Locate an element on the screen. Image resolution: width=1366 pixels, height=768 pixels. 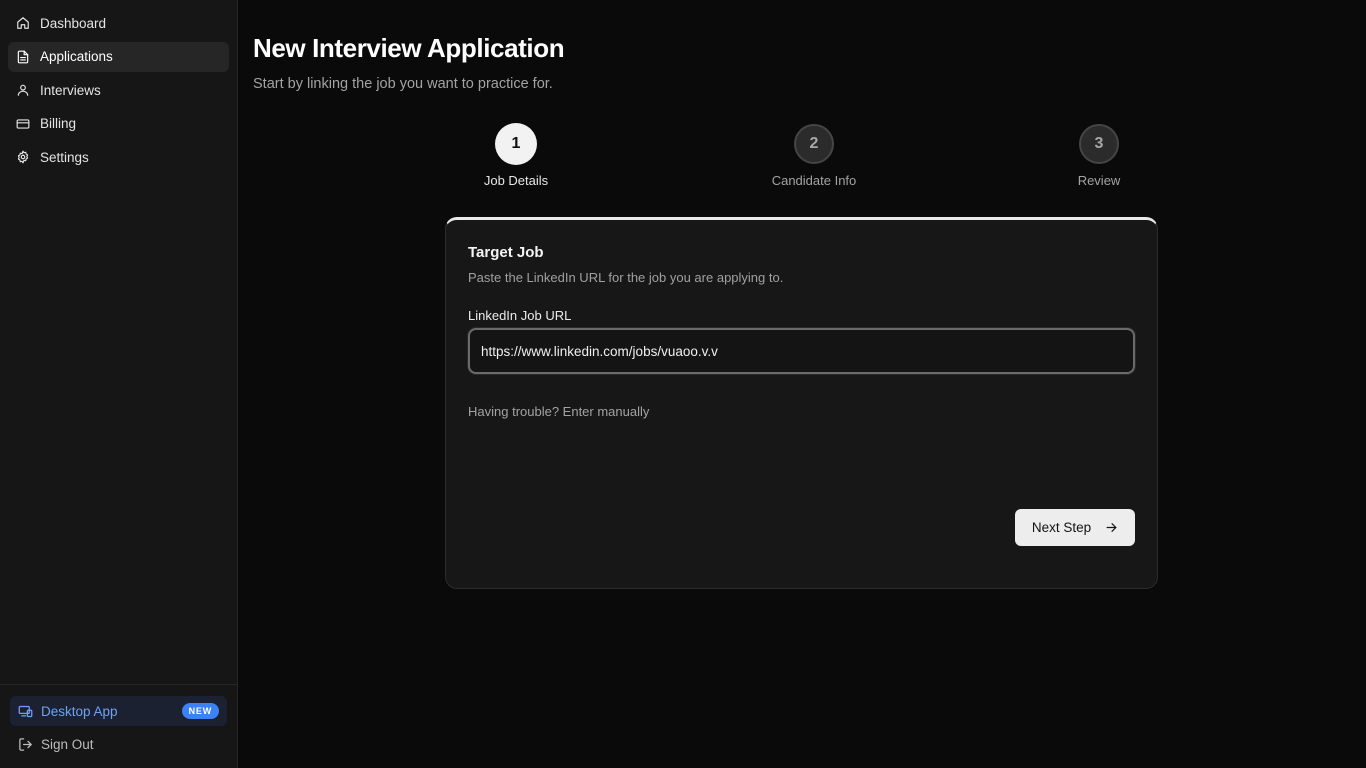
user-icon is located at coordinates (23, 90).